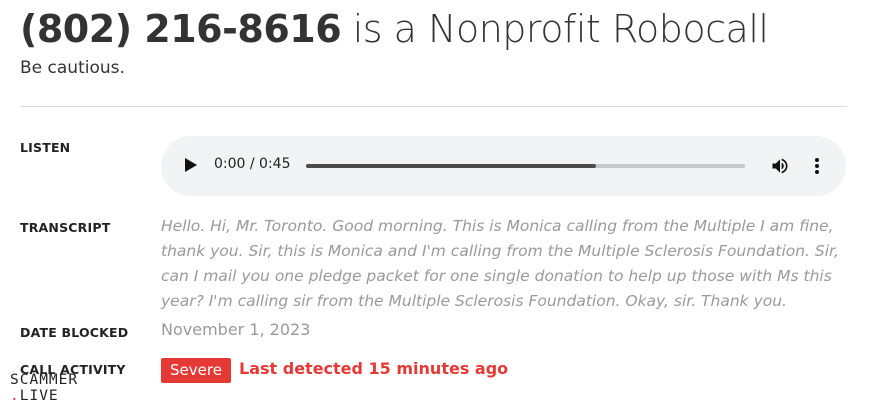 This screenshot has height=414, width=874. What do you see at coordinates (72, 68) in the screenshot?
I see `caution-subtitle: Be cautious.` at bounding box center [72, 68].